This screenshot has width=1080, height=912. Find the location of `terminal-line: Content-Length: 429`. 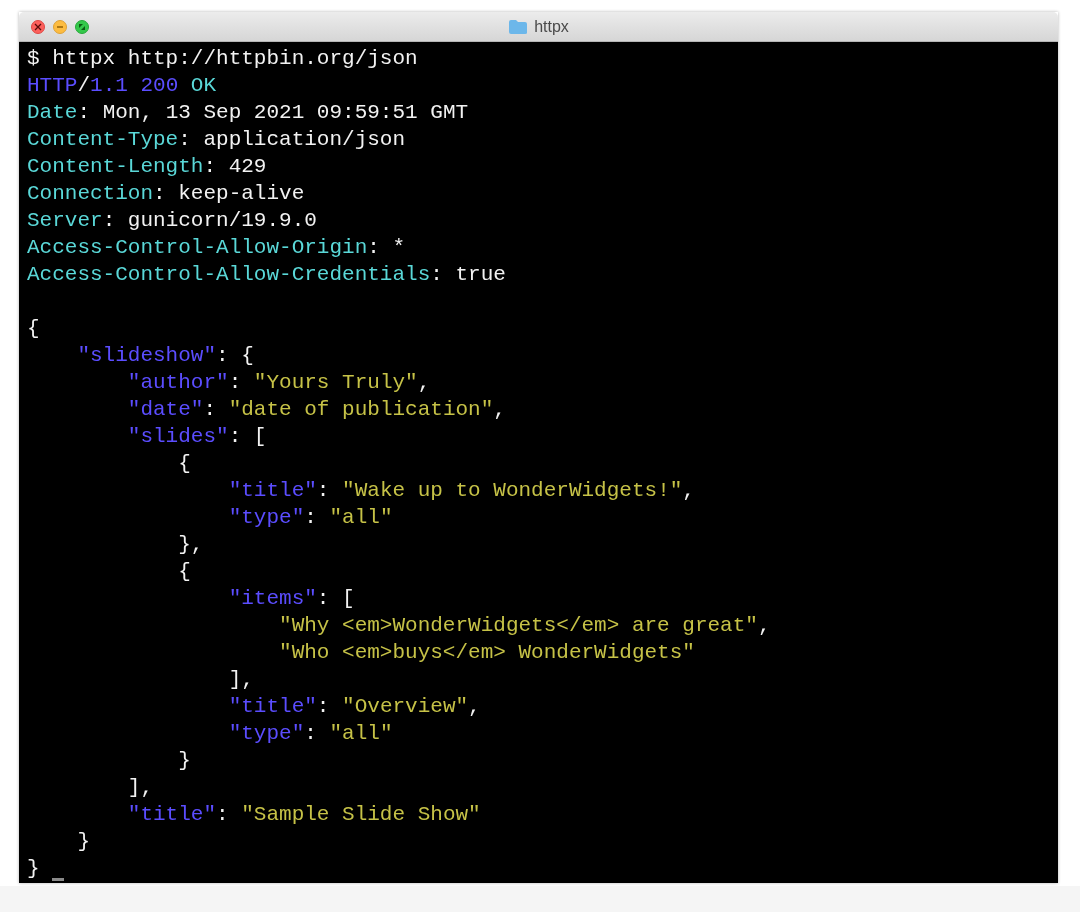

terminal-line: Content-Length: 429 is located at coordinates (147, 167).